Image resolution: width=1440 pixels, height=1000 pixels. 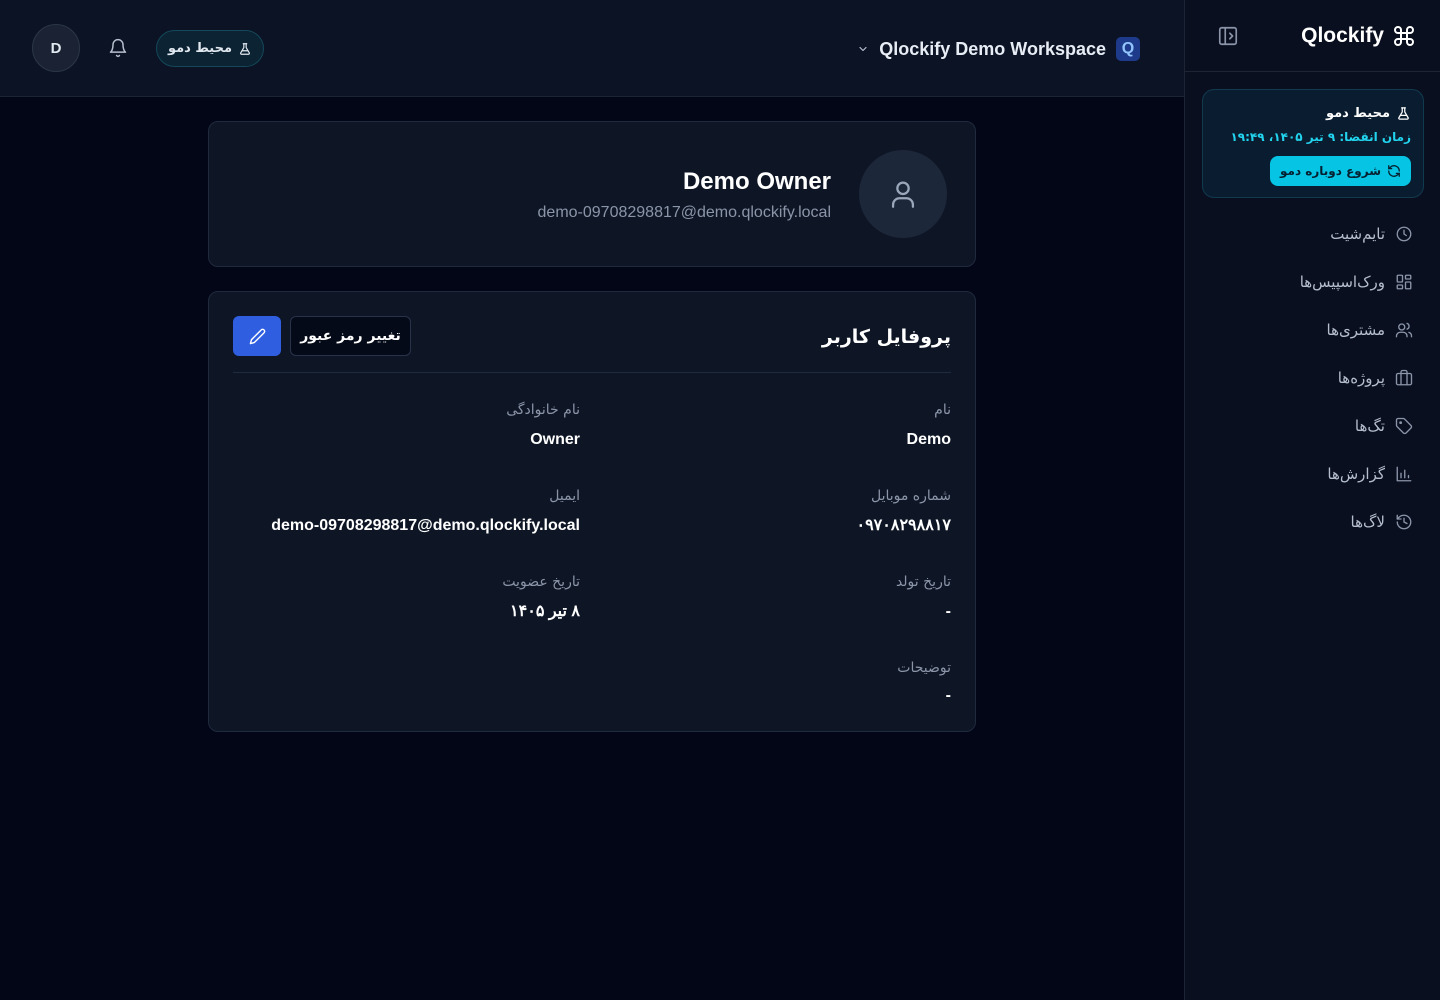 I want to click on sidebar-nav: تایم‌شیت ورک‌اسپیس‌ها مشتری‌ها, so click(x=1312, y=378).